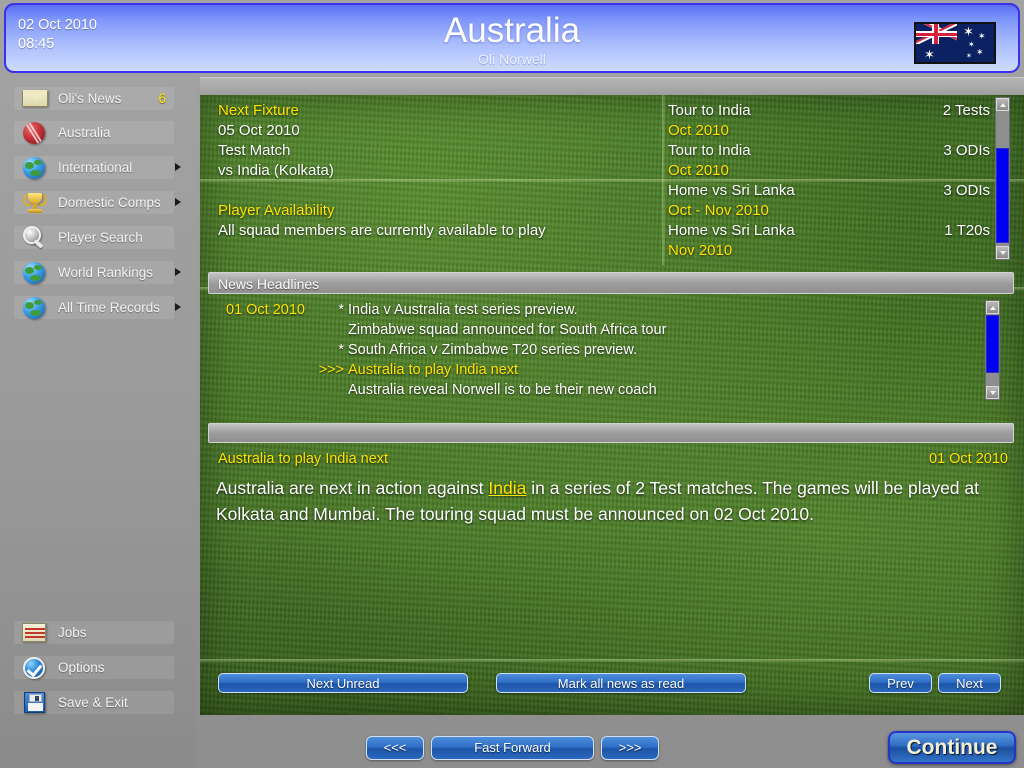 This screenshot has width=1024, height=768. I want to click on headline-marker: *, so click(341, 310).